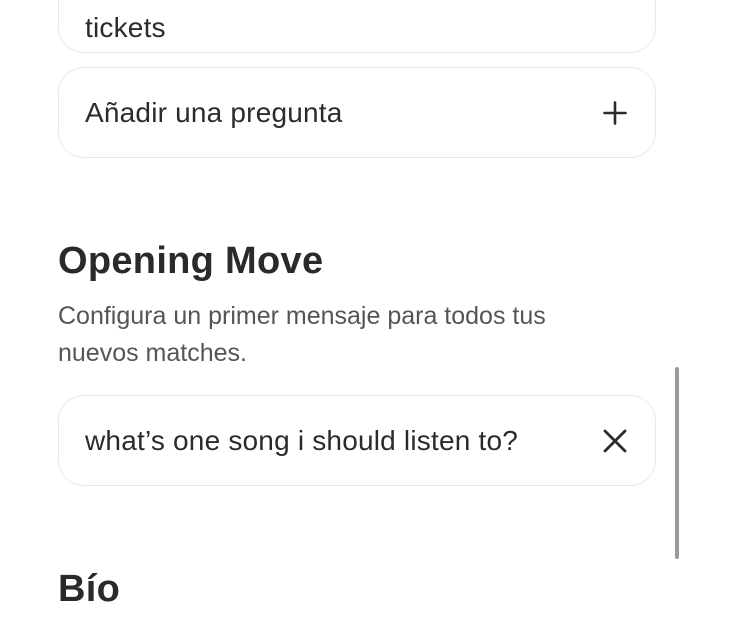 This screenshot has height=640, width=750. What do you see at coordinates (615, 113) in the screenshot?
I see `plus-icon` at bounding box center [615, 113].